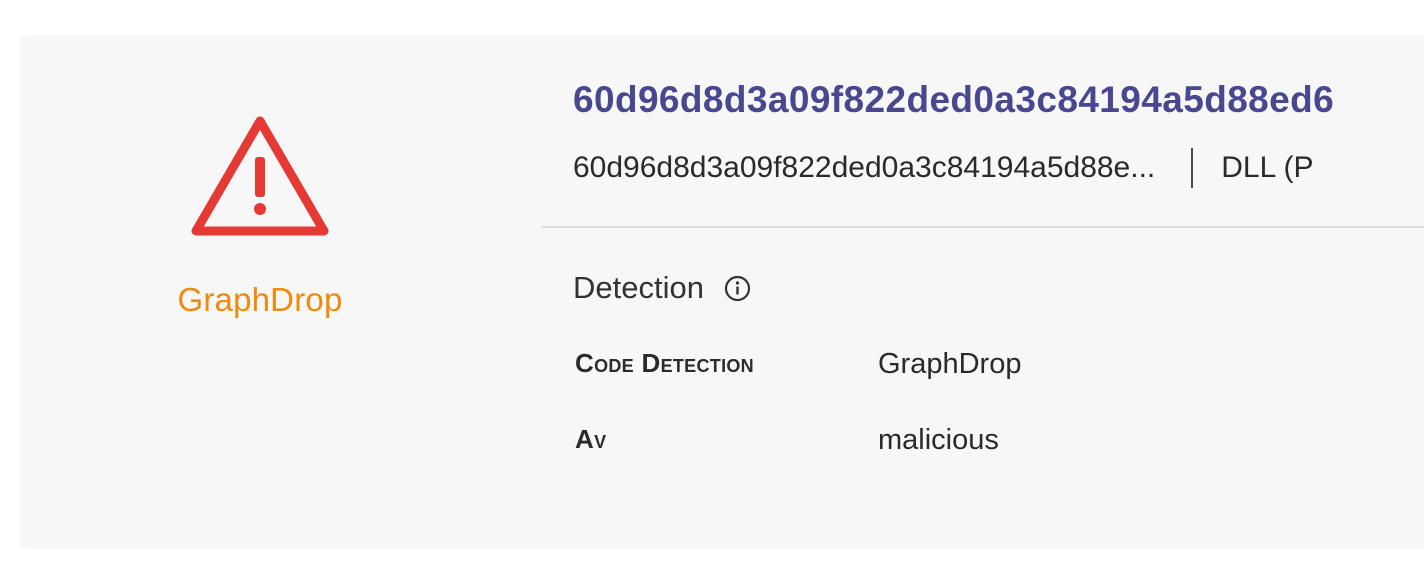  What do you see at coordinates (664, 363) in the screenshot?
I see `code-detection-label: Code Detection` at bounding box center [664, 363].